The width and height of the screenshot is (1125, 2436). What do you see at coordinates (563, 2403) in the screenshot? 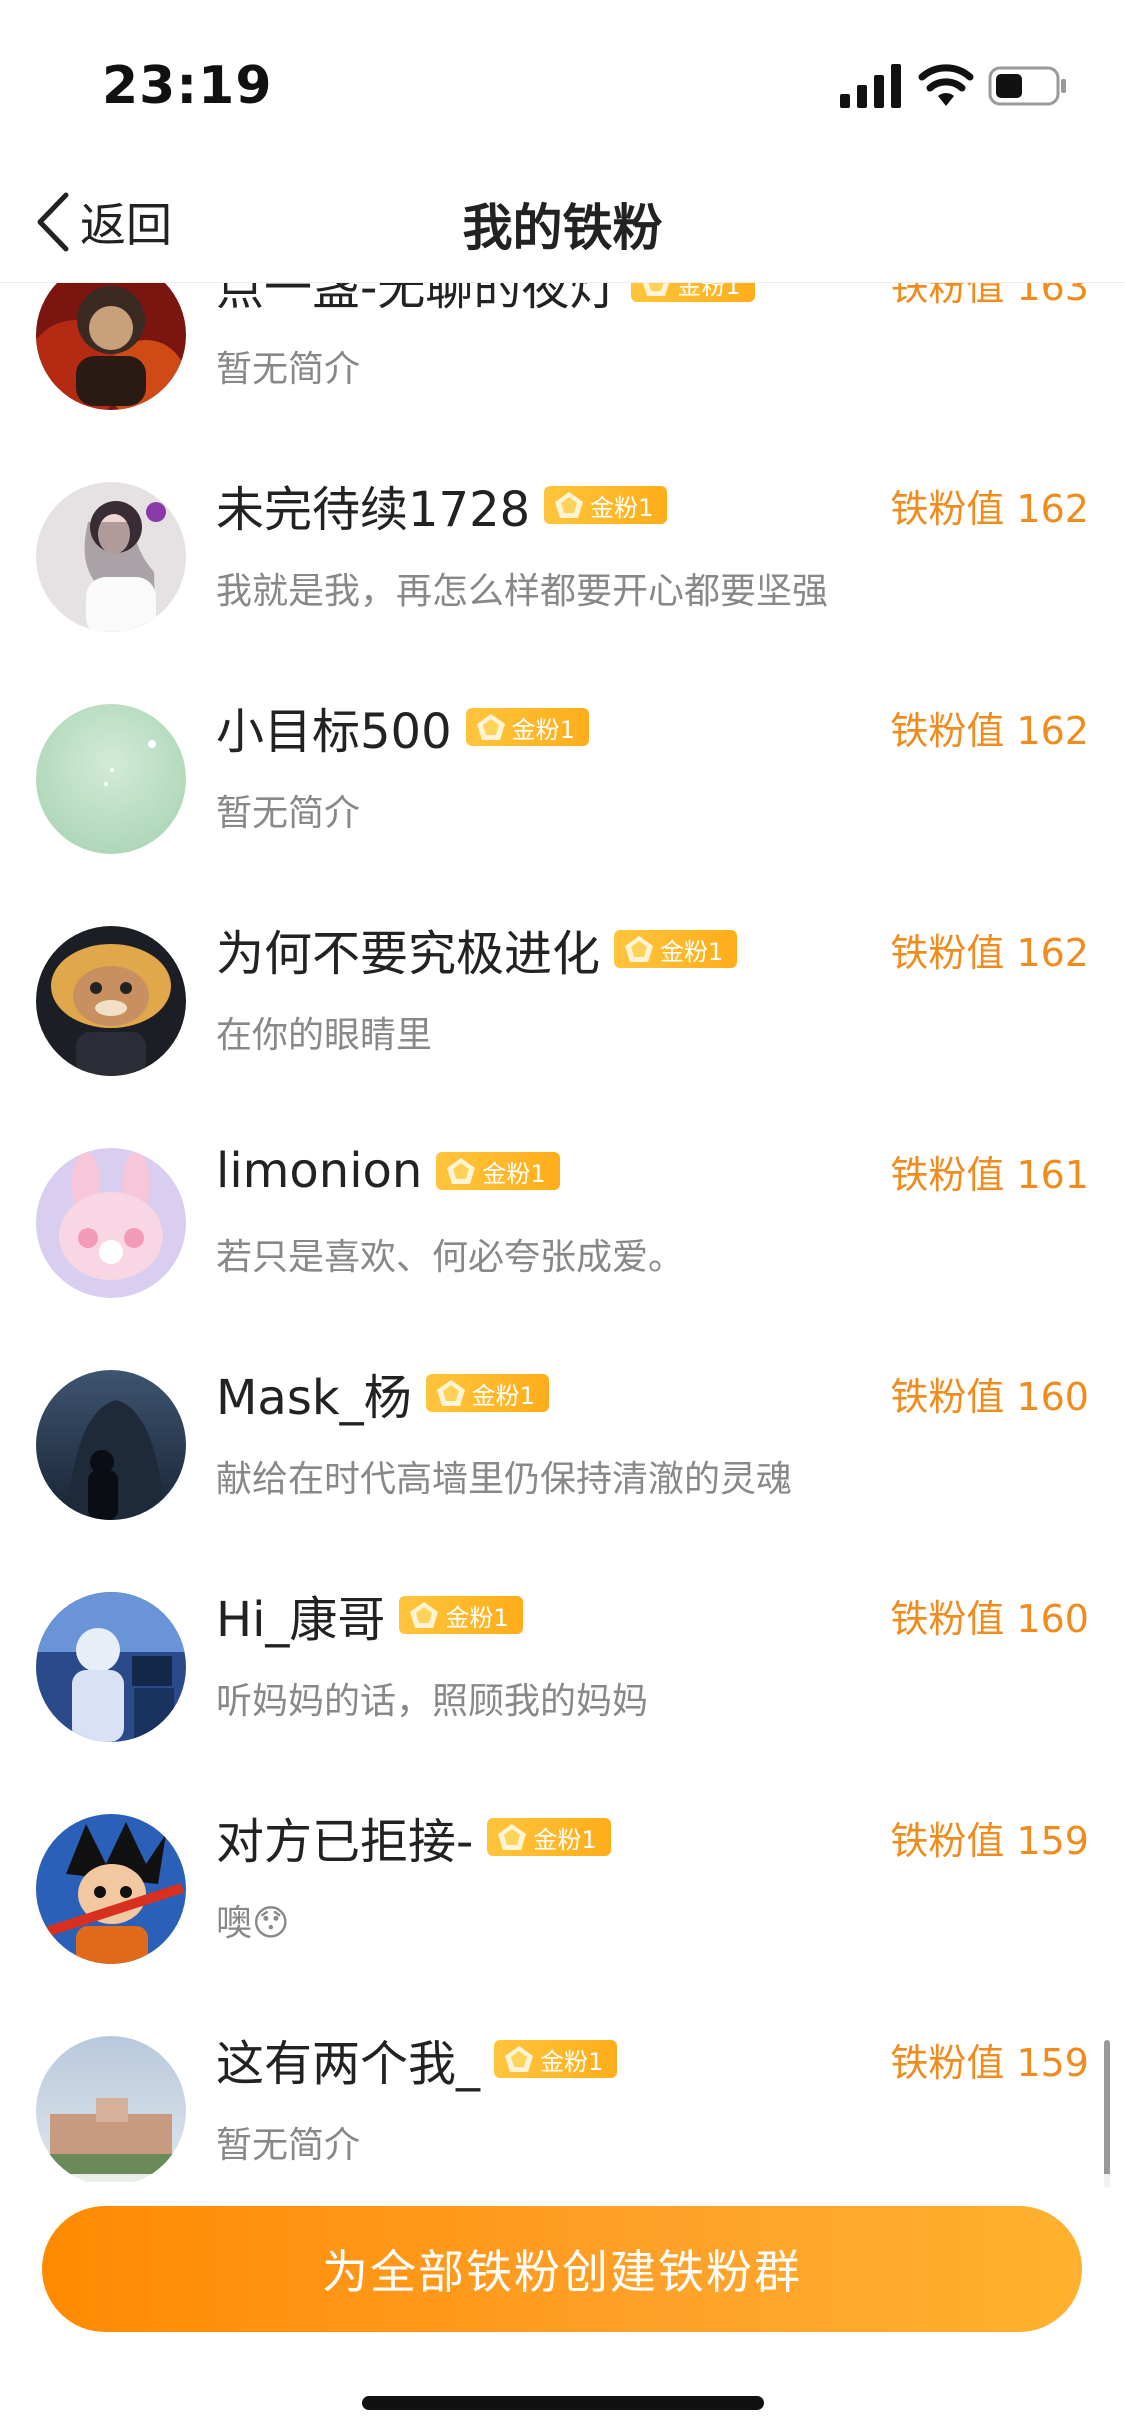
I see `home-indicator` at bounding box center [563, 2403].